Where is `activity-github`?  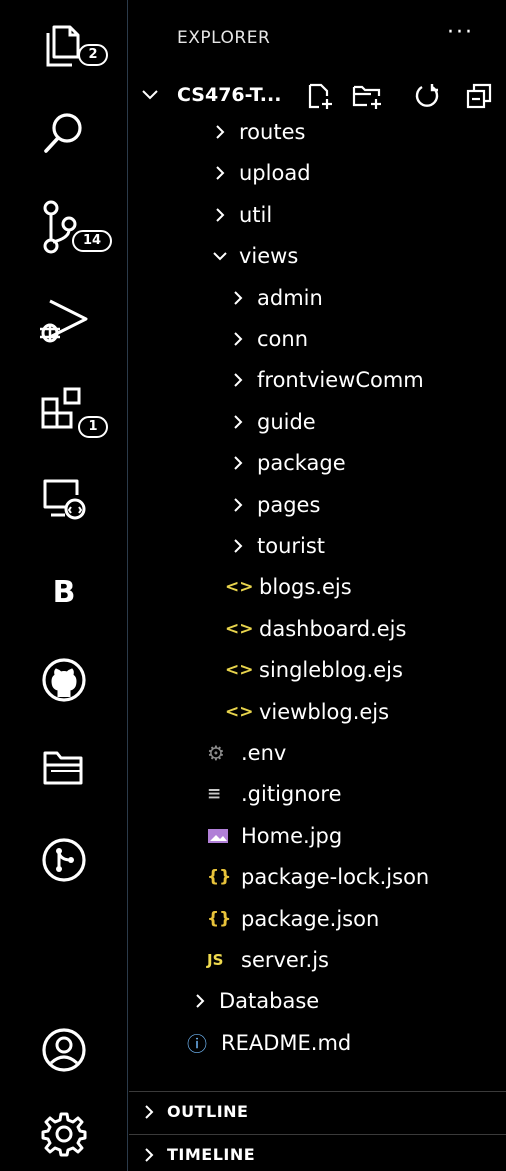 activity-github is located at coordinates (64, 680).